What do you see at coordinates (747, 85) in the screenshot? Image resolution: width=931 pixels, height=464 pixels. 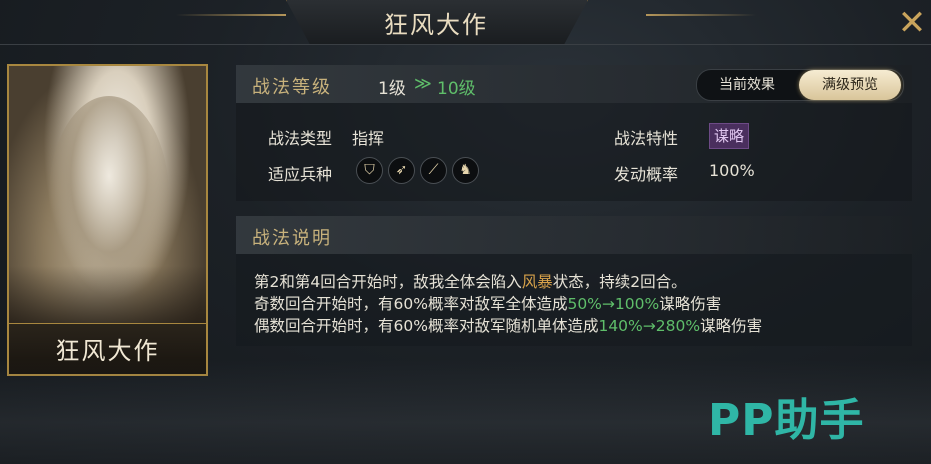 I see `tab-current-effect: 当前效果` at bounding box center [747, 85].